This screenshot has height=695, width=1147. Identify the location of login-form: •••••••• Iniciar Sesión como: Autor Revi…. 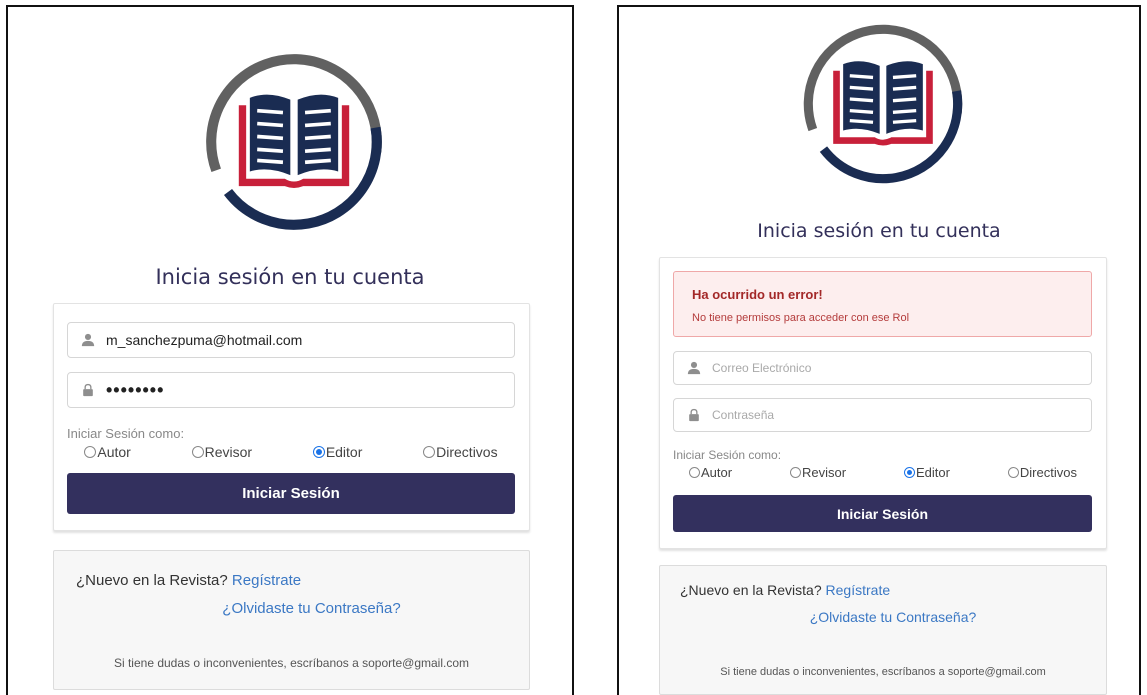
(291, 417).